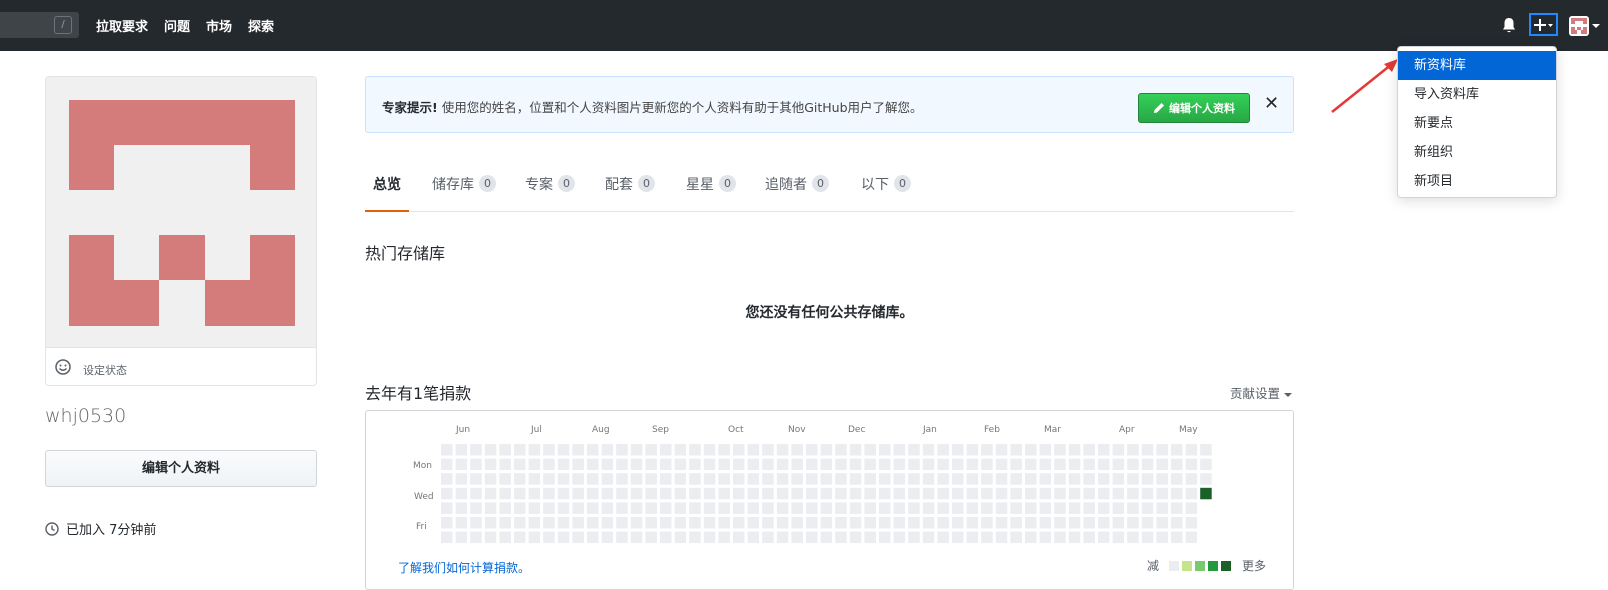 The height and width of the screenshot is (590, 1608). Describe the element at coordinates (219, 25) in the screenshot. I see `nav-marketplace: 市场` at that location.